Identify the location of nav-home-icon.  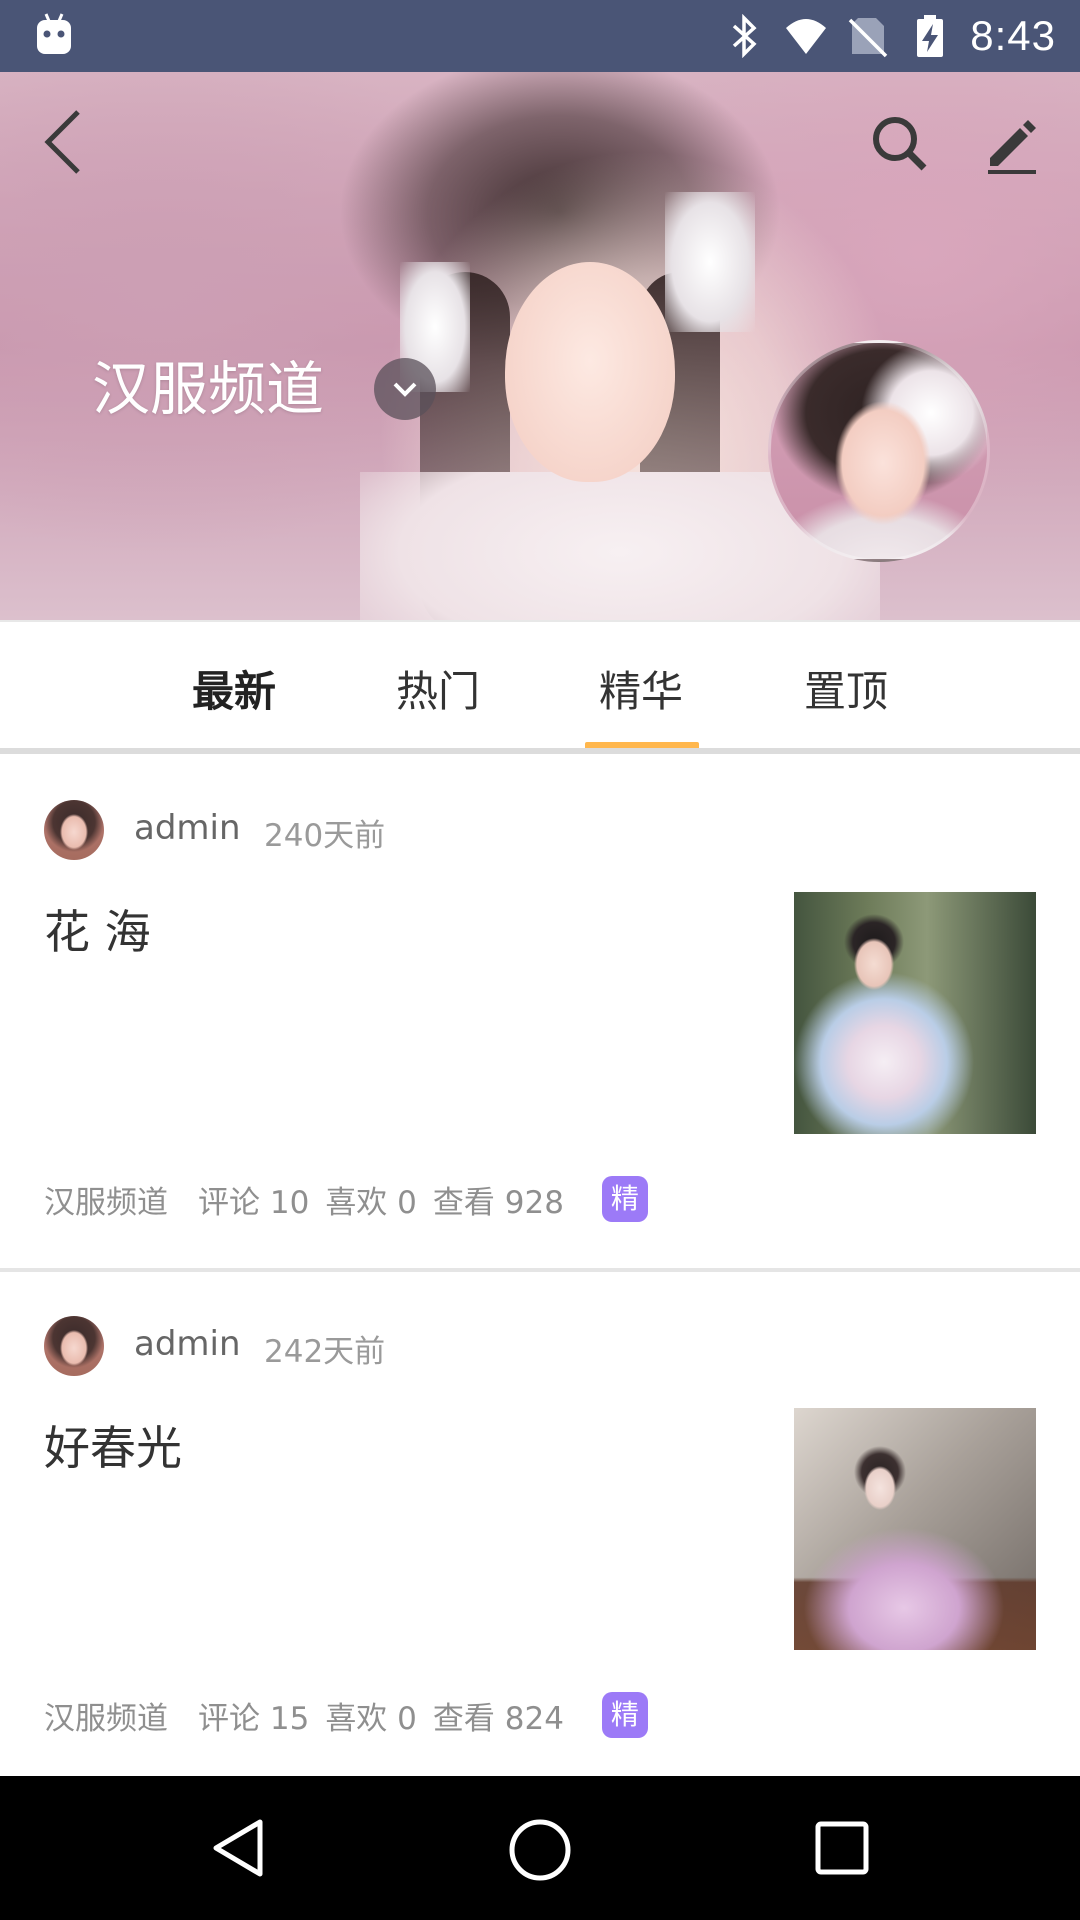
(540, 1850).